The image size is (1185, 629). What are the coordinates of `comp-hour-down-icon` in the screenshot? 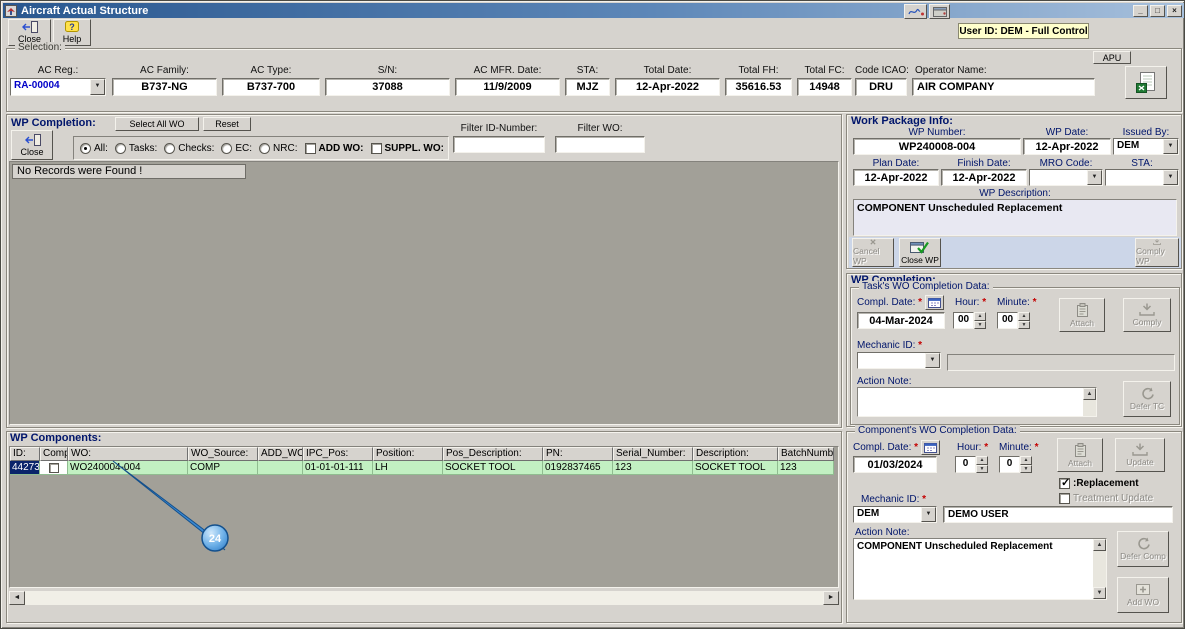 It's located at (982, 468).